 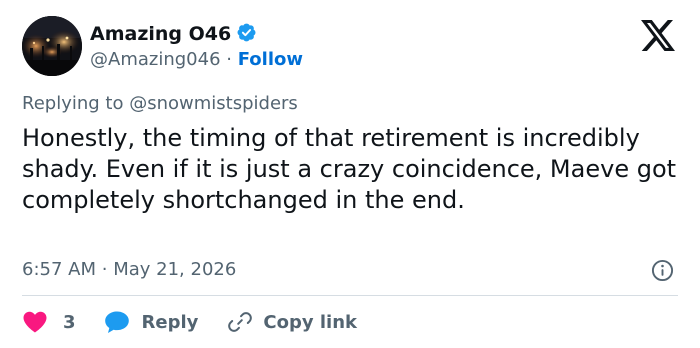 I want to click on avatar, so click(x=52, y=46).